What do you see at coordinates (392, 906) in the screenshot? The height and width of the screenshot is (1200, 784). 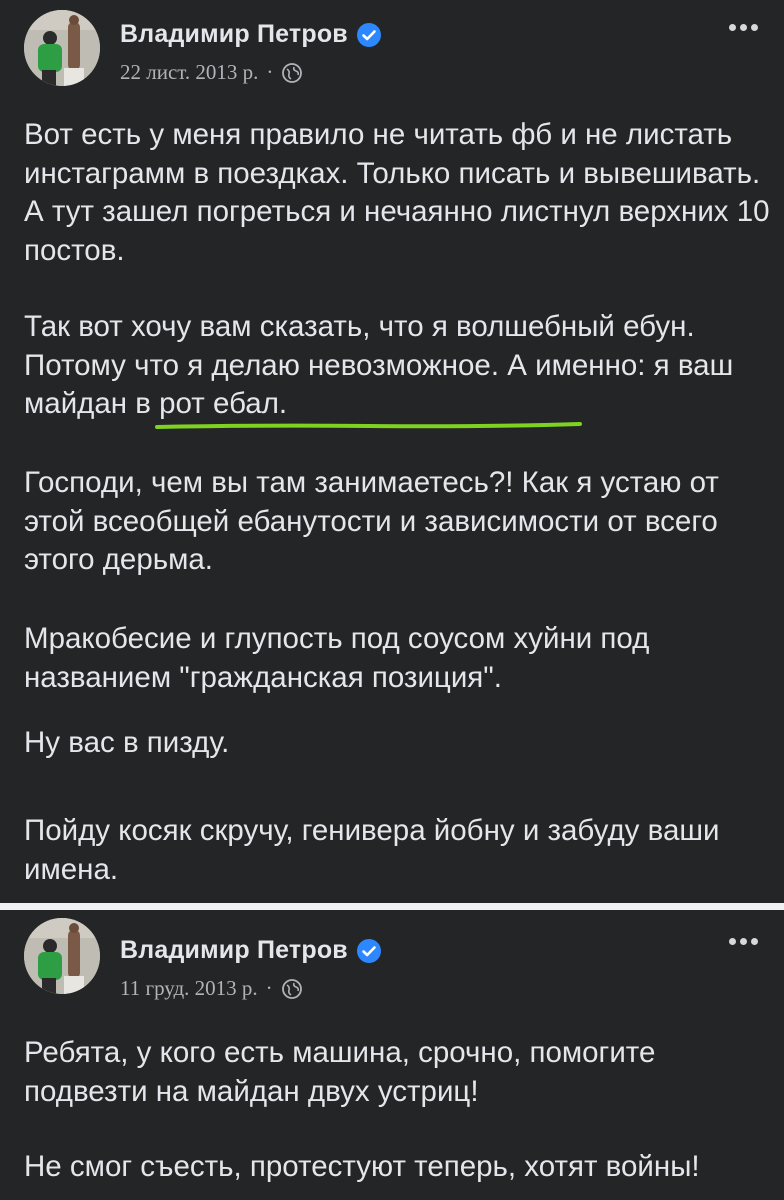 I see `post-divider` at bounding box center [392, 906].